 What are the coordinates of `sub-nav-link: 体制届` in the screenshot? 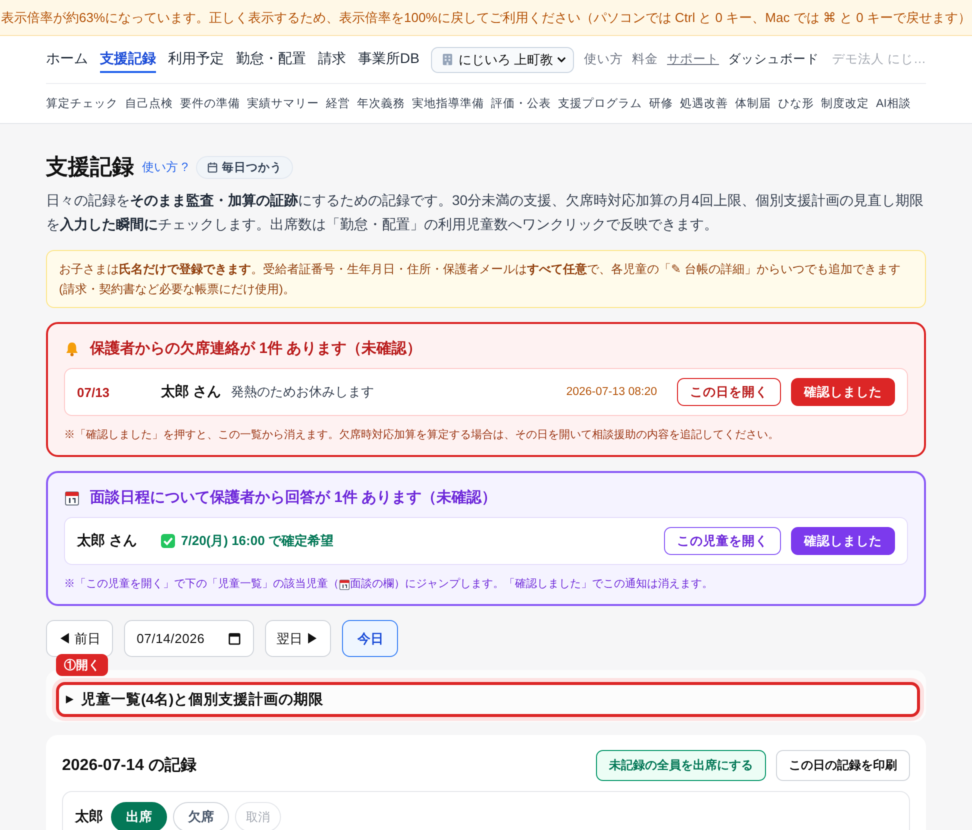 It's located at (753, 103).